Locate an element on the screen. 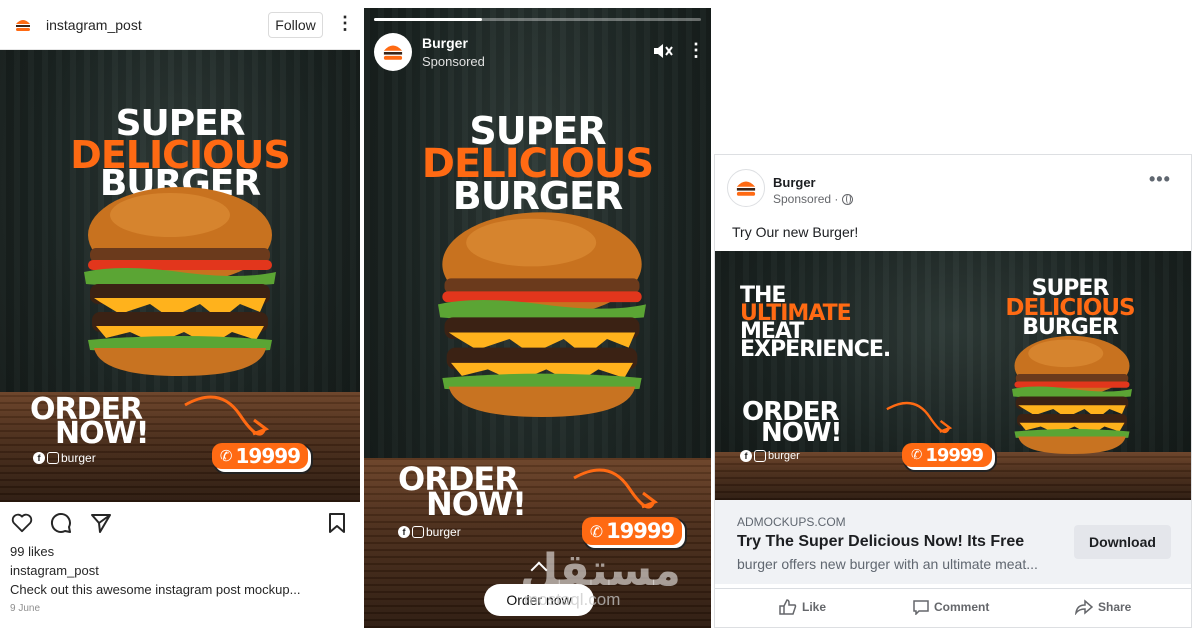 The image size is (1200, 628). fb-sponsored-label: Sponsored · is located at coordinates (813, 199).